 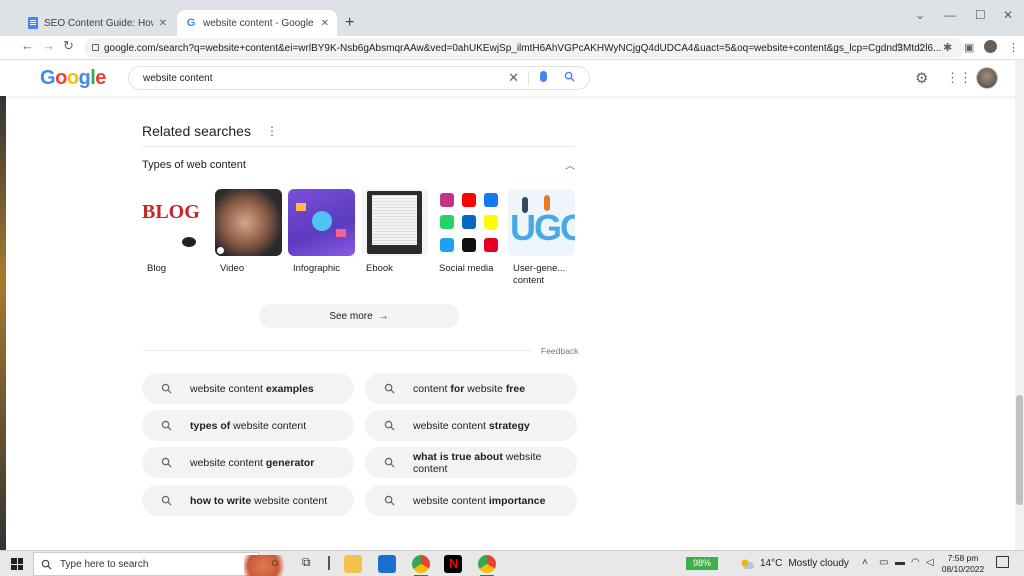 I want to click on google-logo: Google, so click(x=73, y=78).